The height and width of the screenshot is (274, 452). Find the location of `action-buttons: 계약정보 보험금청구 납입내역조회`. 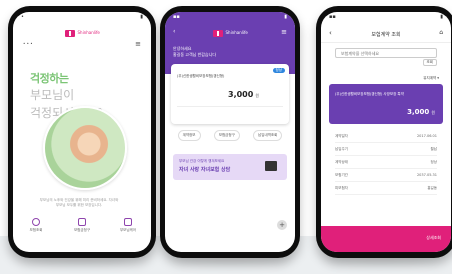

action-buttons: 계약정보 보험금청구 납입내역조회 is located at coordinates (230, 135).